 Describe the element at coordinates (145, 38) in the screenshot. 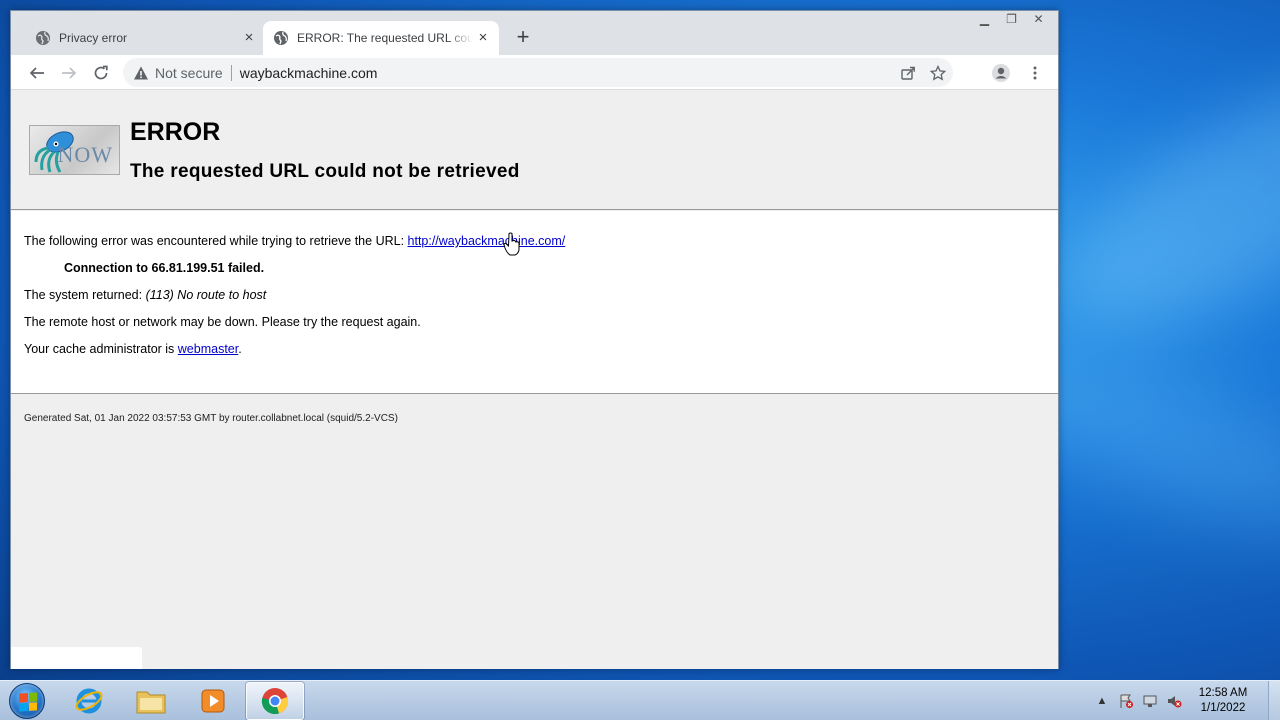

I see `tab-privacy-error: Privacy error ×` at that location.